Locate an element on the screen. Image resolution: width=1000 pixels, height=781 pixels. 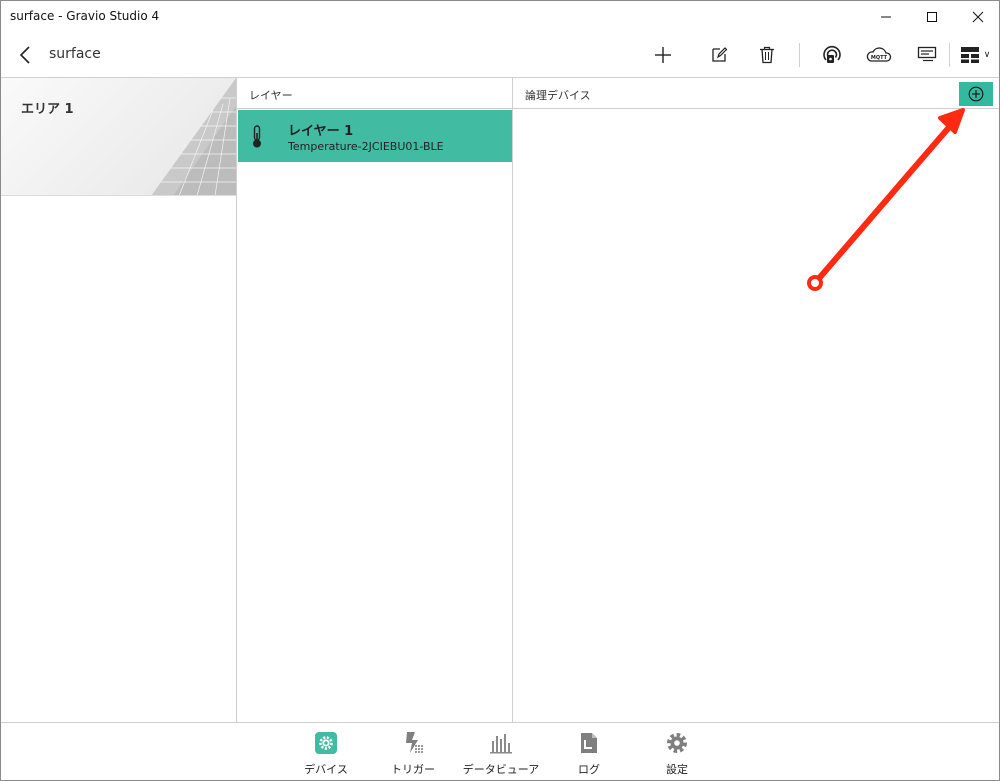
nav-label: ログ is located at coordinates (589, 769).